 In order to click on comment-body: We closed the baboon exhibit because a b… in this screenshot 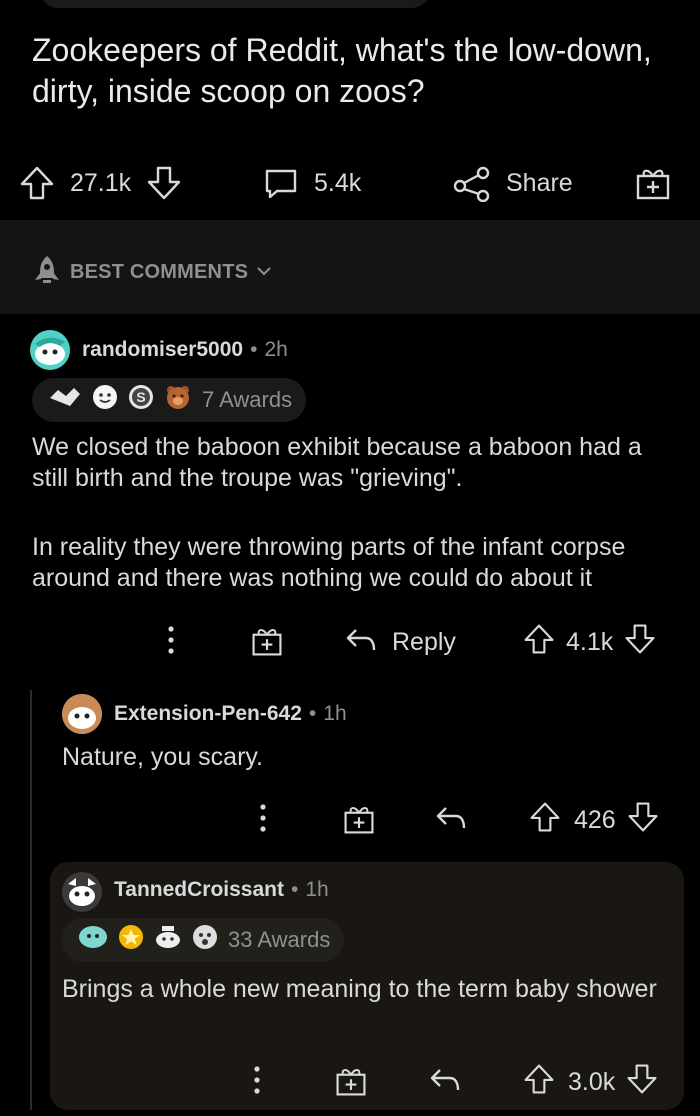, I will do `click(357, 513)`.